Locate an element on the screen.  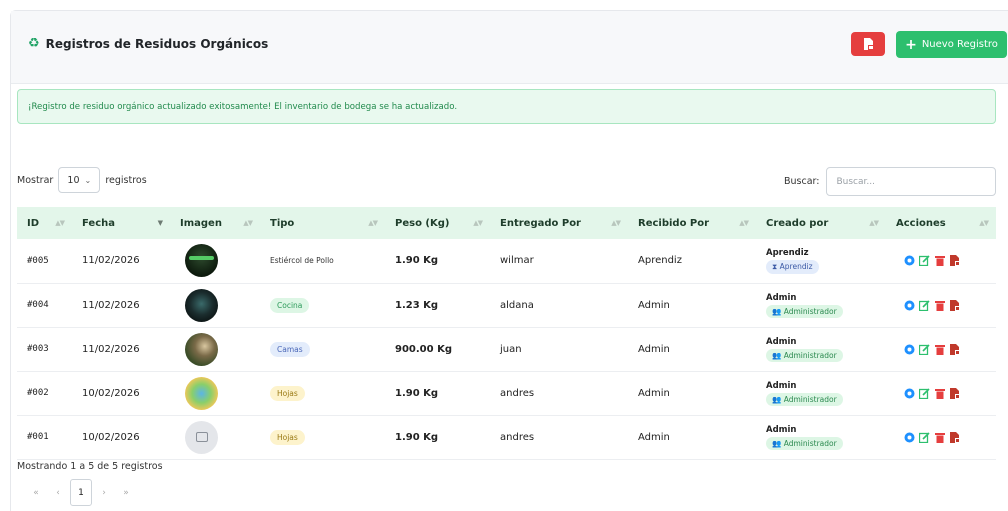
page-size-control: Mostrar 10 ⌄ registros is located at coordinates (82, 180).